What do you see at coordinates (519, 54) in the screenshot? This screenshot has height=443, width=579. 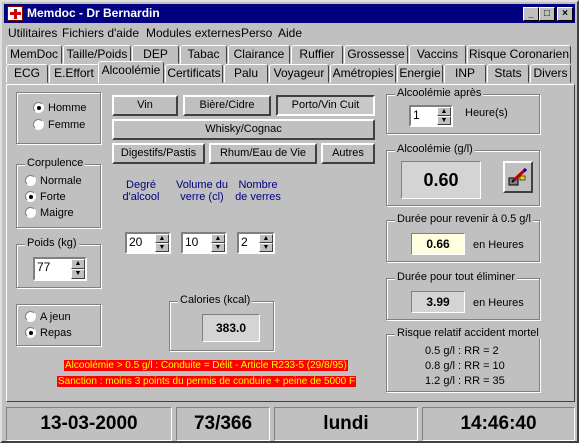 I see `tab-risque-coronarien: Risque Coronarien` at bounding box center [519, 54].